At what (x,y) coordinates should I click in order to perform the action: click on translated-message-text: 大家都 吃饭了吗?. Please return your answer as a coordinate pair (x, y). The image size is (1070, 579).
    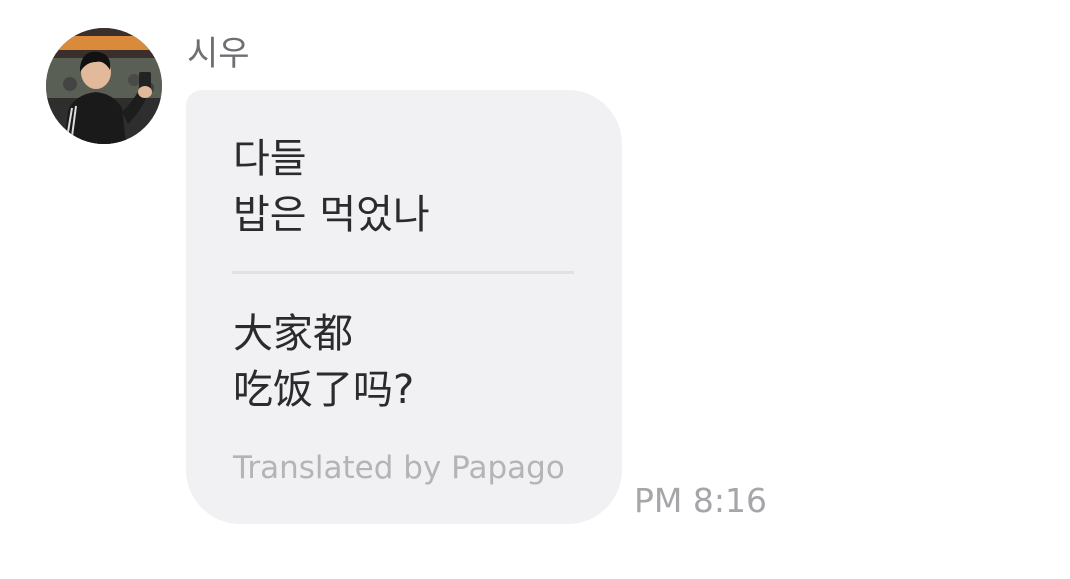
    Looking at the image, I should click on (418, 362).